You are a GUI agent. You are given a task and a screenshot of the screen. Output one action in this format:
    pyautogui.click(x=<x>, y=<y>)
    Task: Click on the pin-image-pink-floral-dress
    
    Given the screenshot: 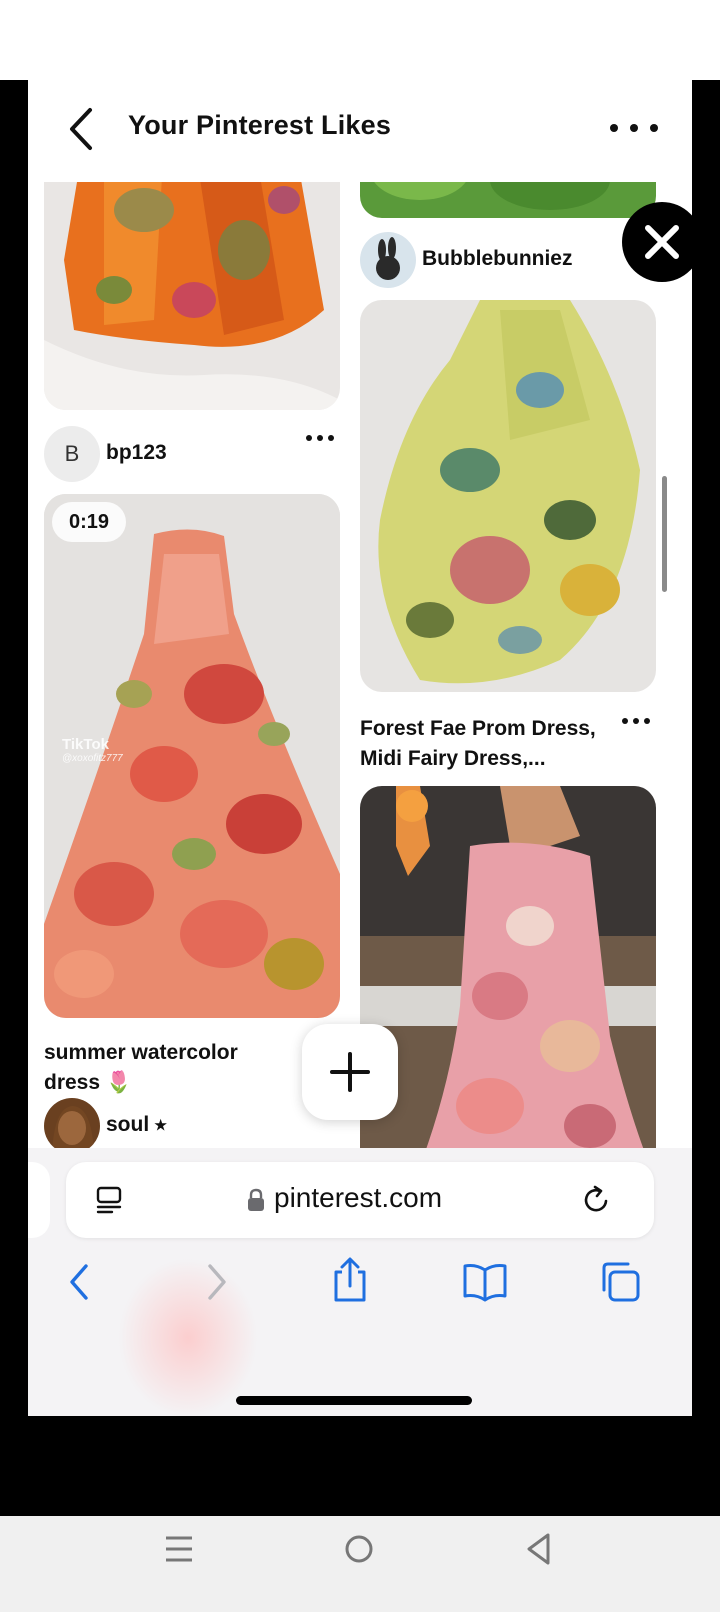 What is the action you would take?
    pyautogui.click(x=508, y=976)
    